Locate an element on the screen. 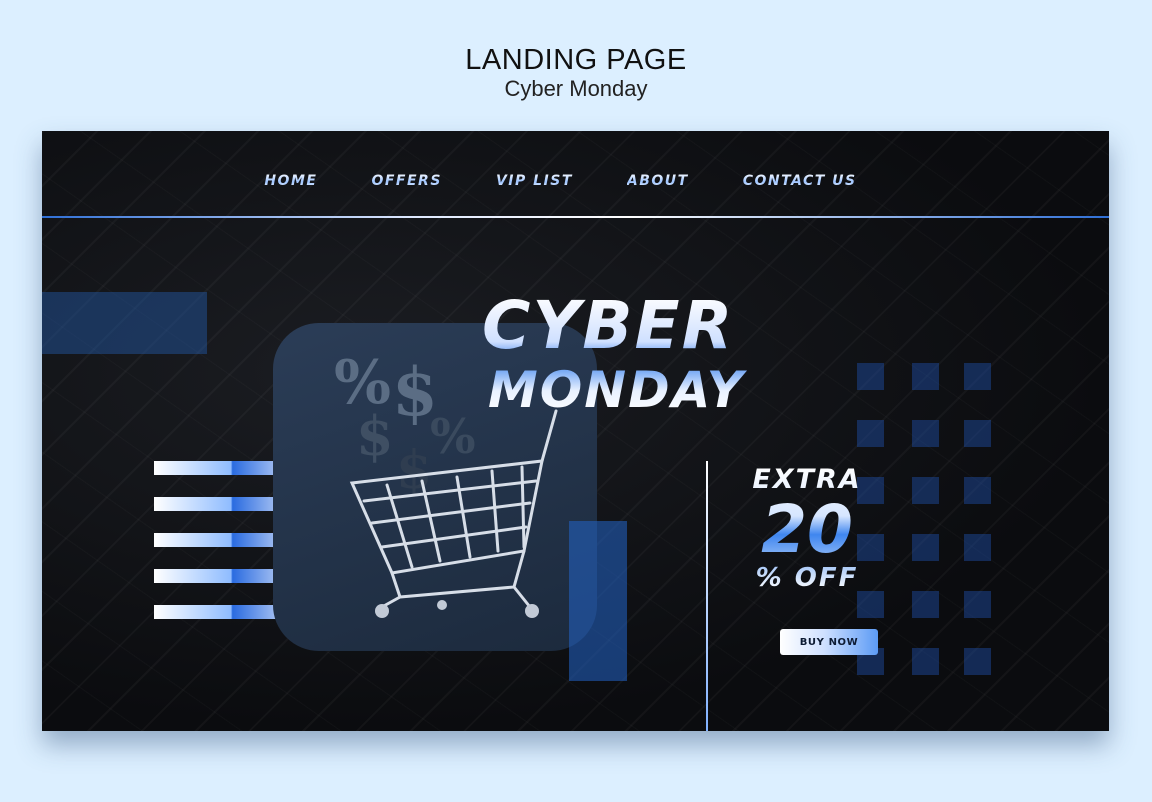  nav-divider is located at coordinates (575, 217).